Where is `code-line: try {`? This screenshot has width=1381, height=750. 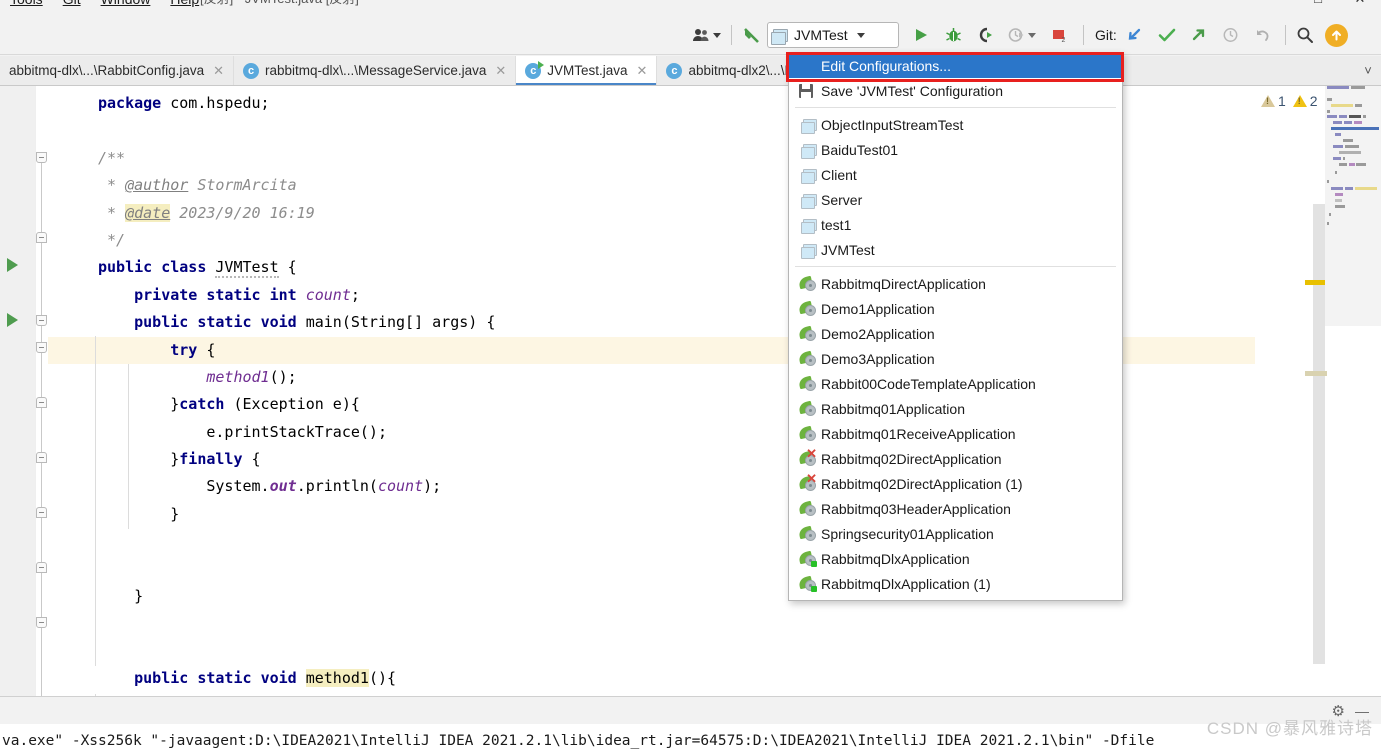
code-line: try { is located at coordinates (714, 350).